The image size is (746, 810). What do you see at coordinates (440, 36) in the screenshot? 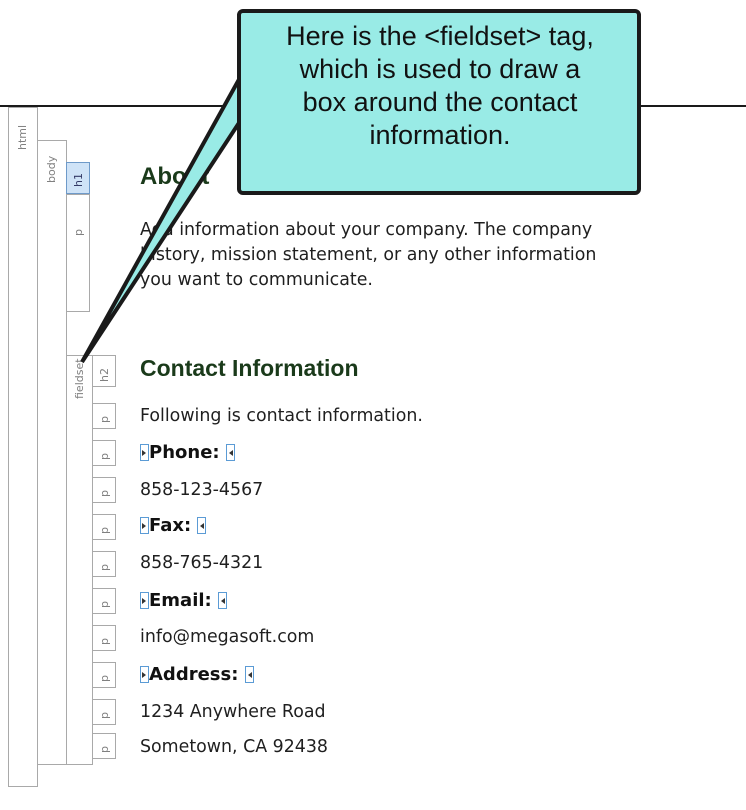
I see `callout-line: Here is the <fieldset> tag,` at bounding box center [440, 36].